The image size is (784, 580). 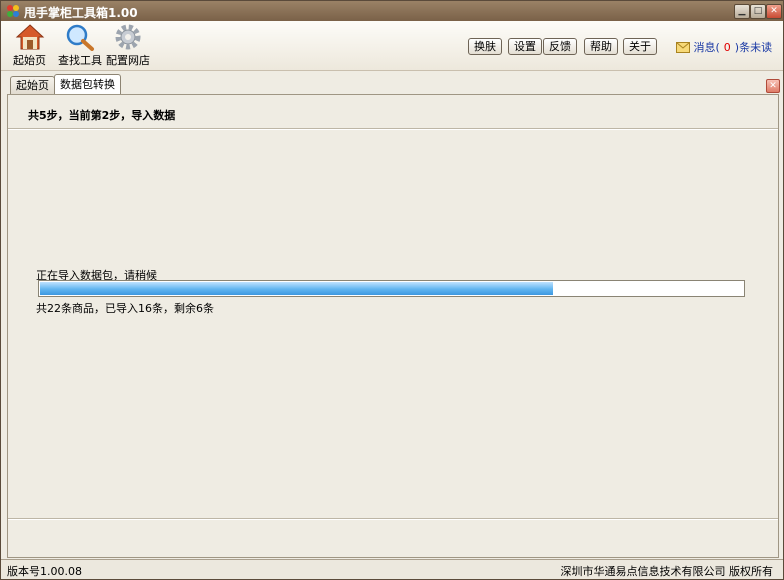 What do you see at coordinates (727, 47) in the screenshot?
I see `unread-count: 0` at bounding box center [727, 47].